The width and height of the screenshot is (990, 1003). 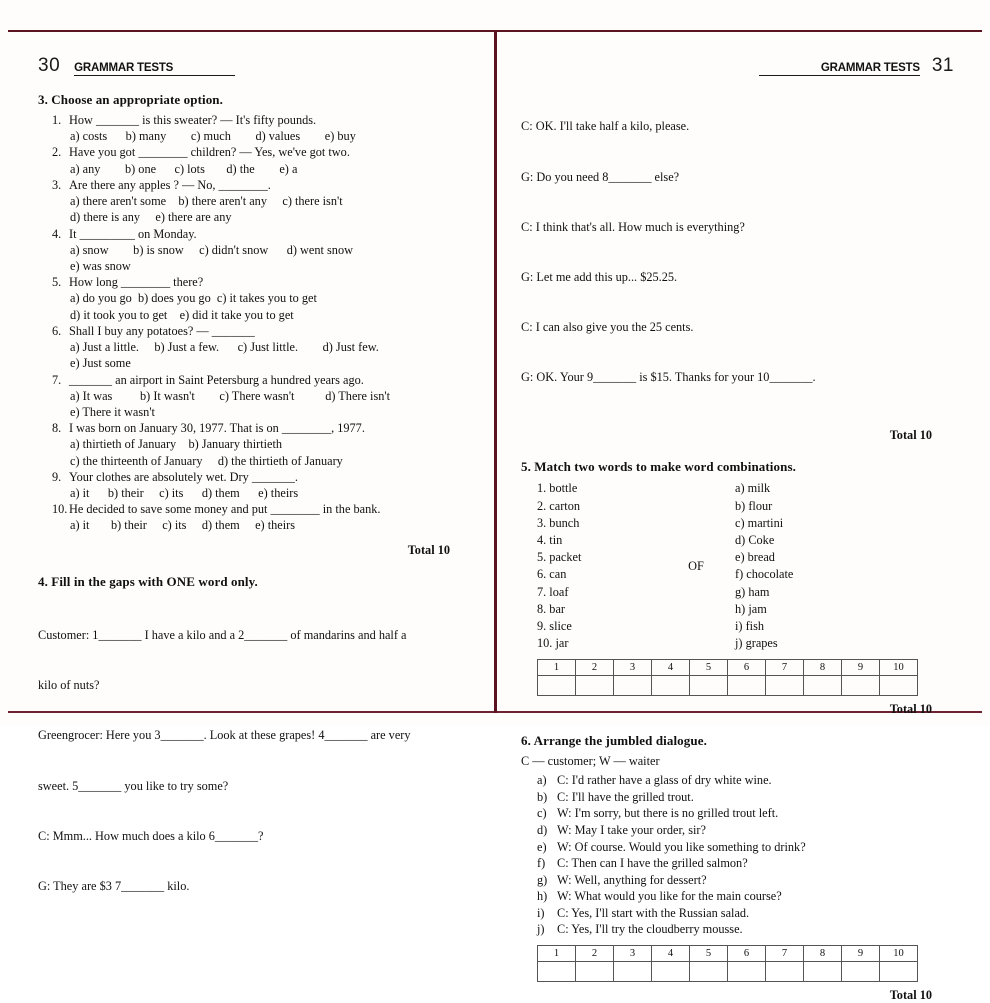 I want to click on item-letter: e), so click(x=542, y=846).